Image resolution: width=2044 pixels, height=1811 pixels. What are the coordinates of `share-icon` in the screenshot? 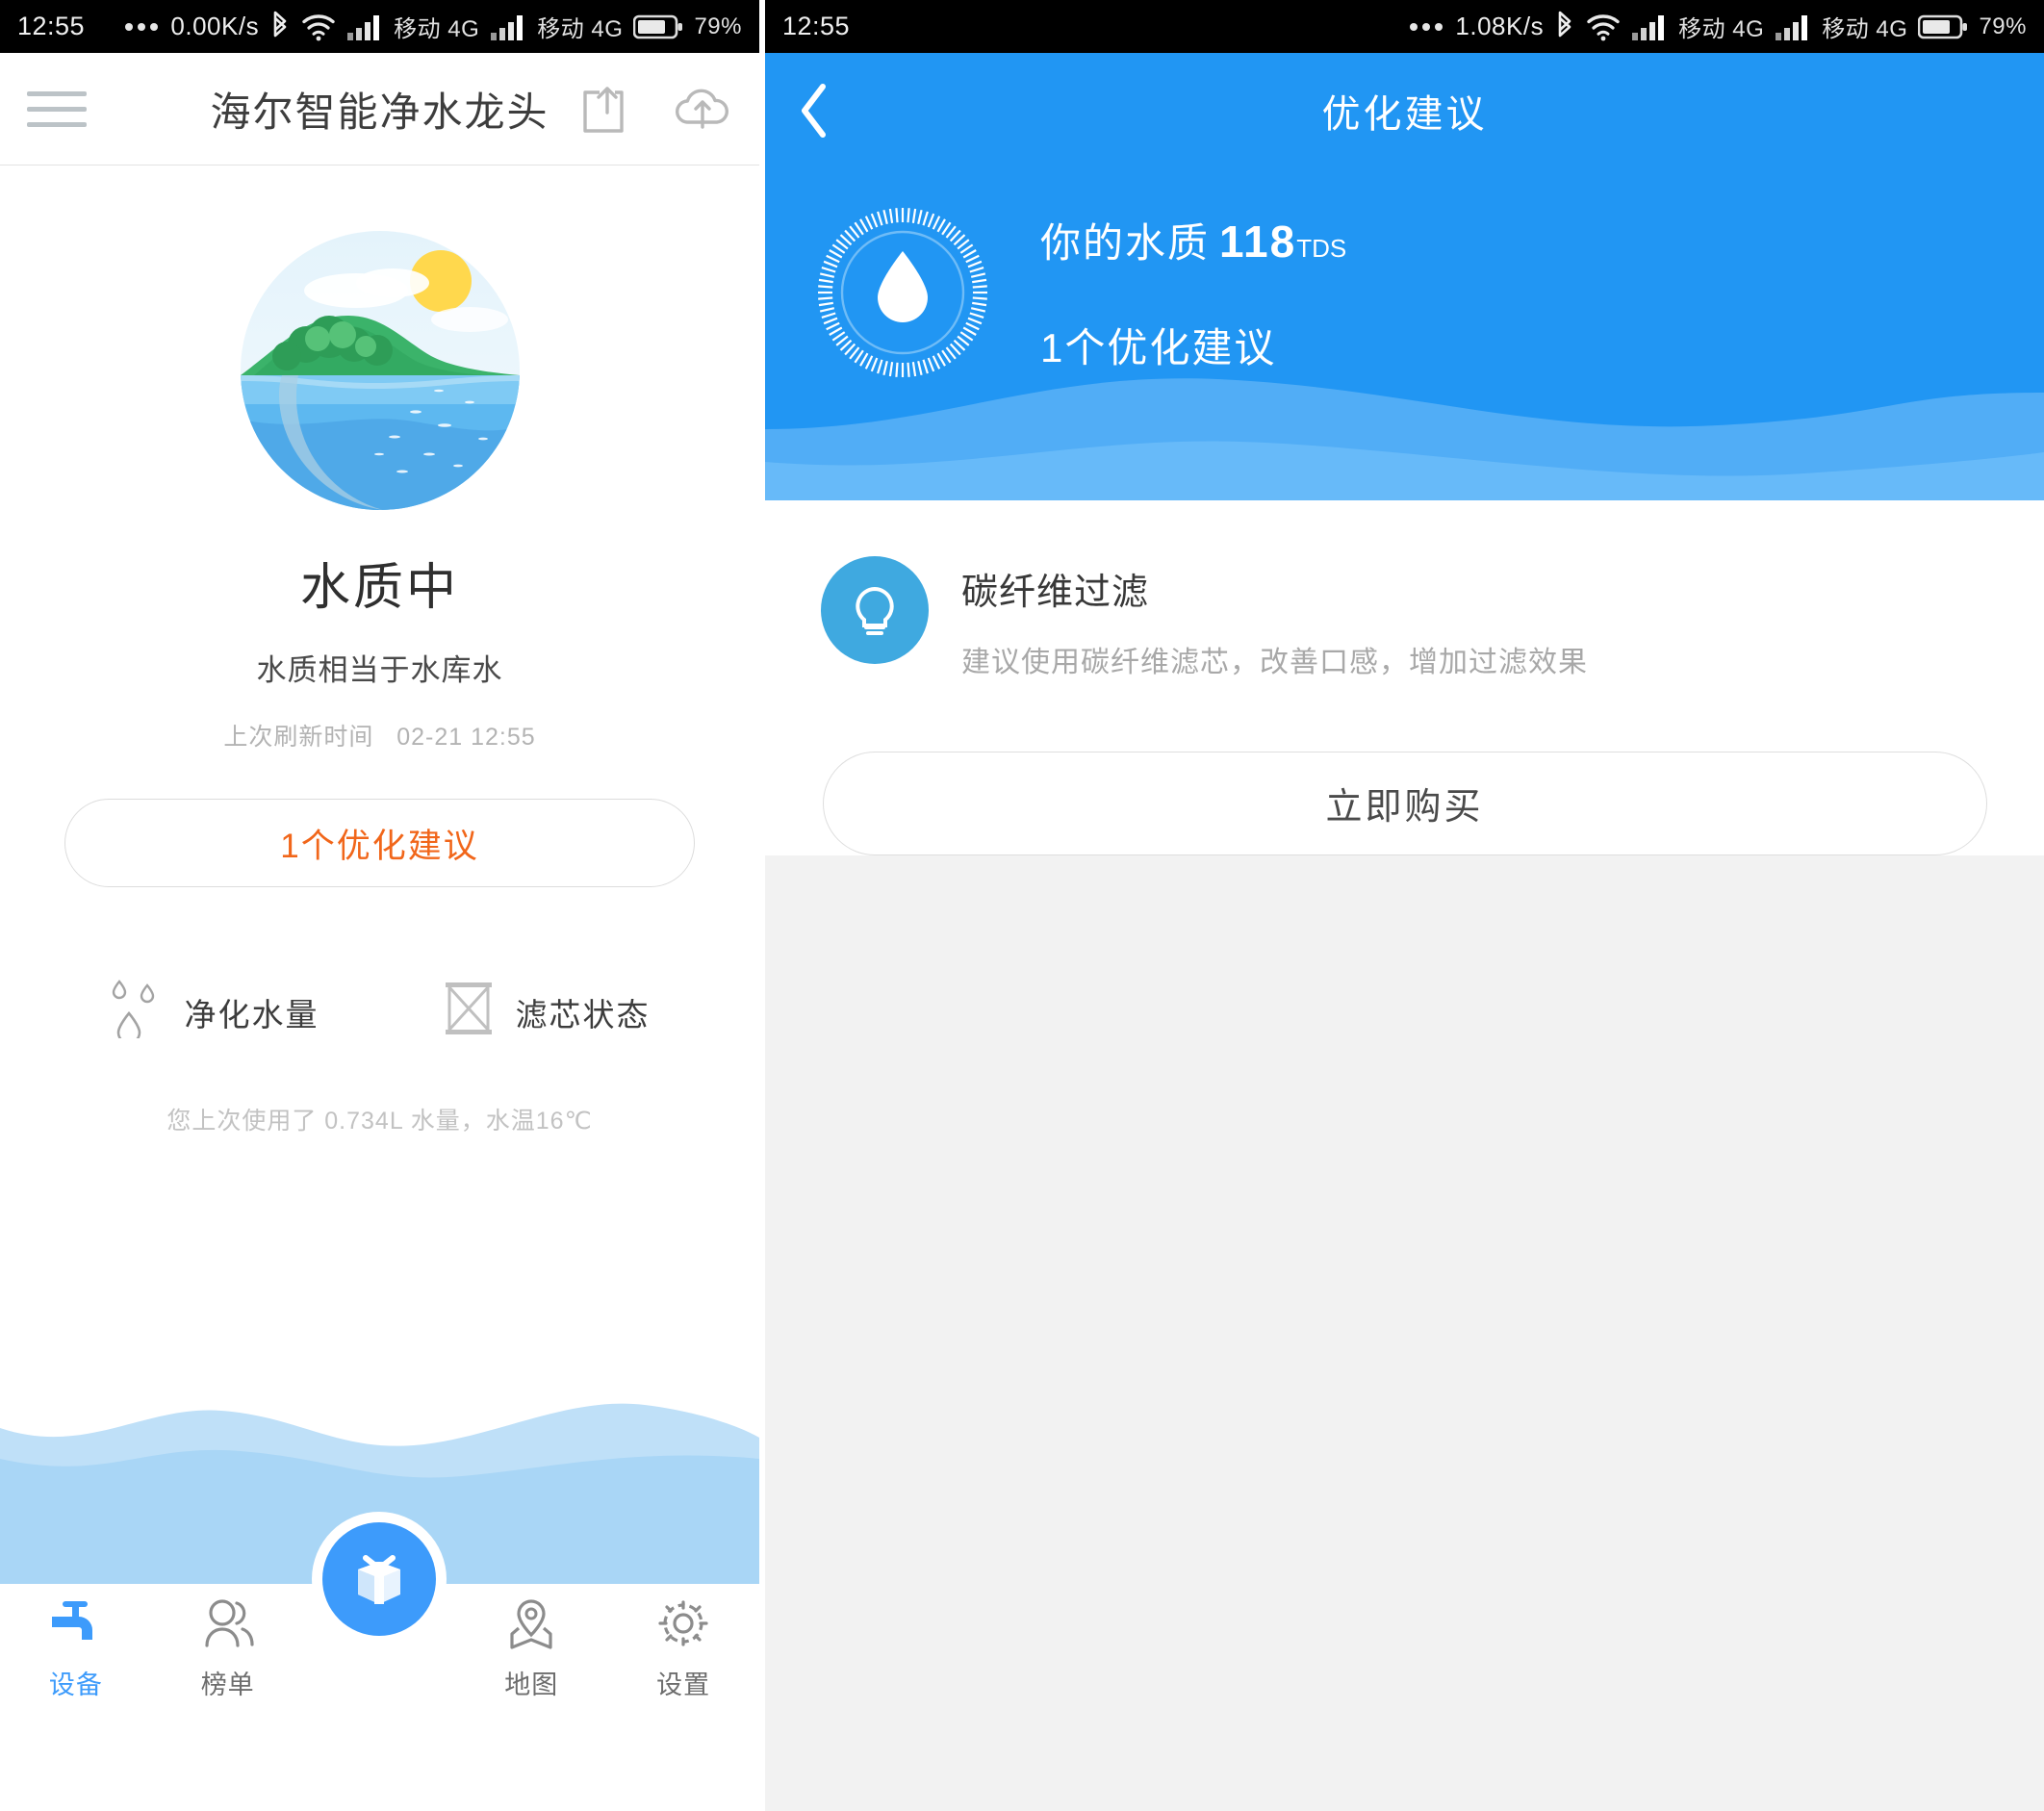 It's located at (606, 110).